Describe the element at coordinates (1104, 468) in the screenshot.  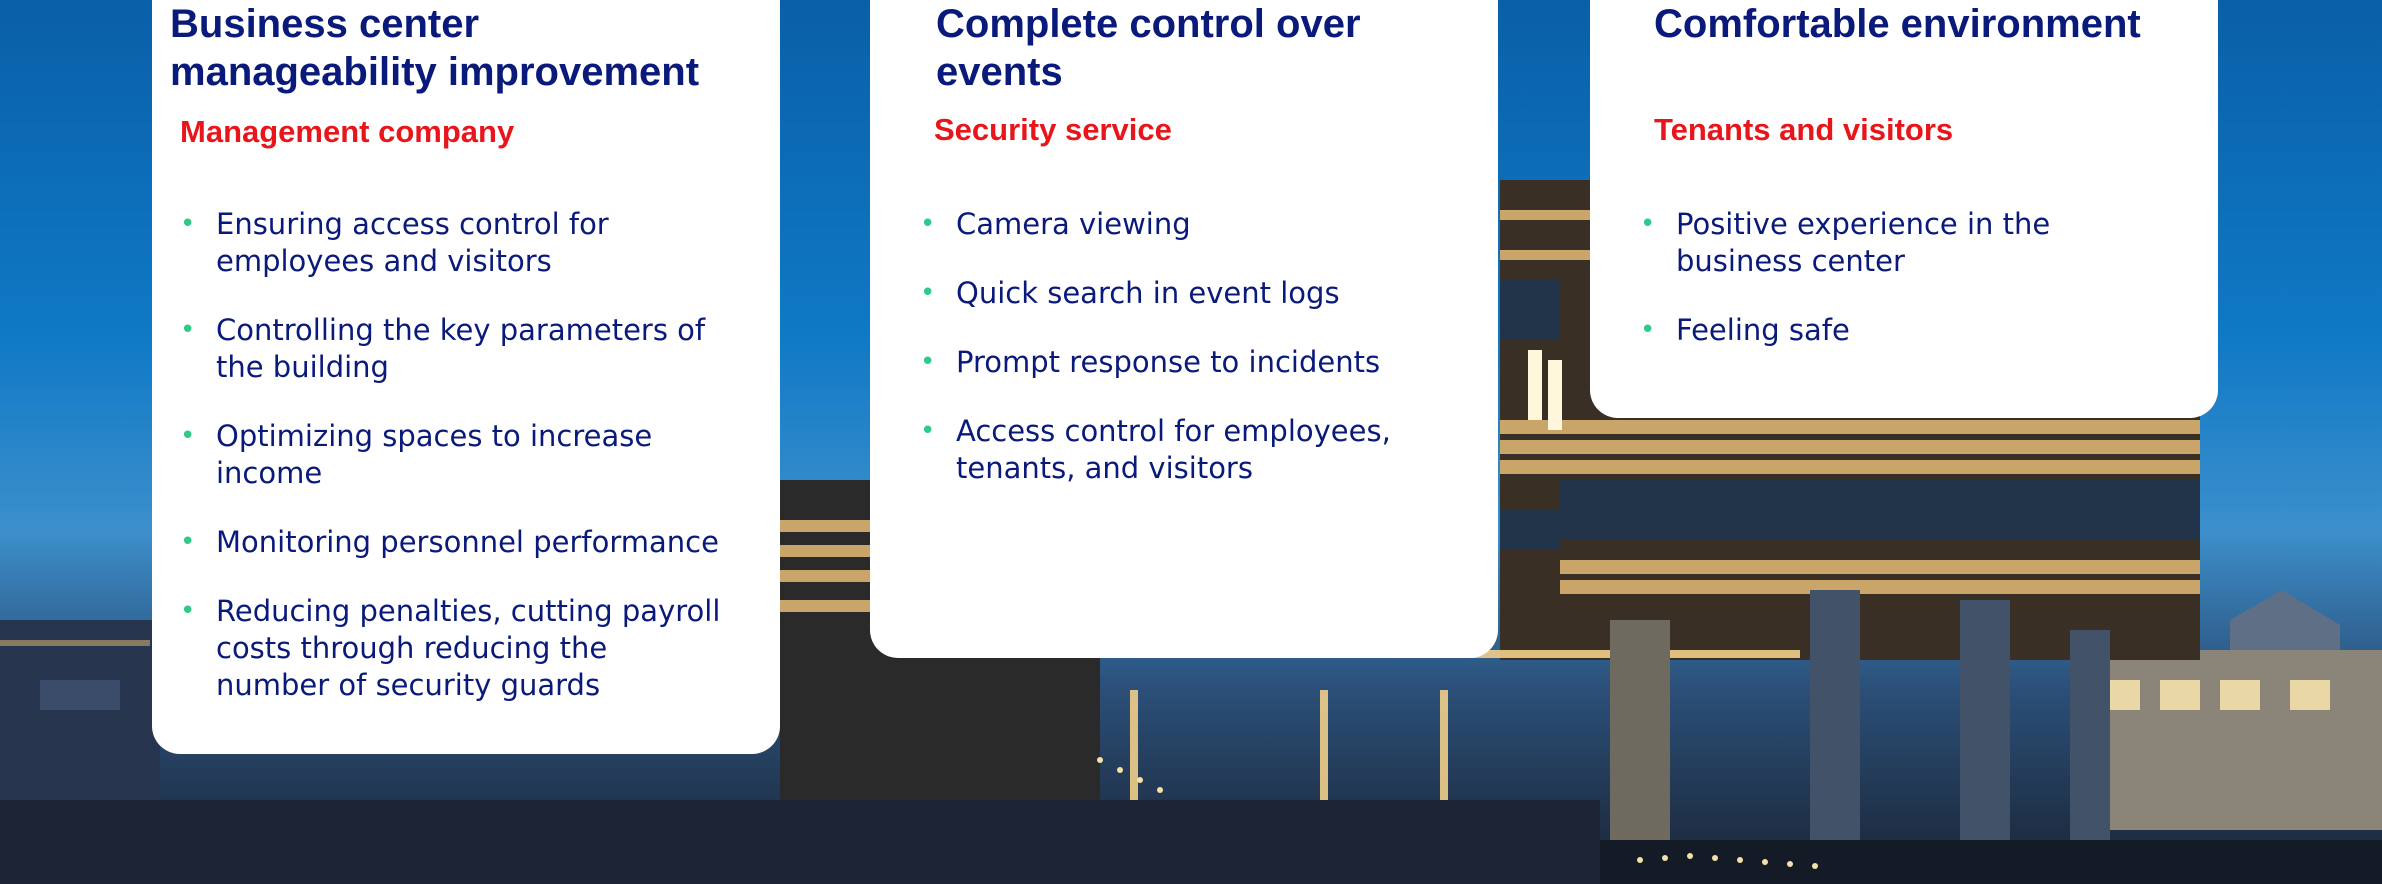
I see `list-item-line: tenants, and visitors` at that location.